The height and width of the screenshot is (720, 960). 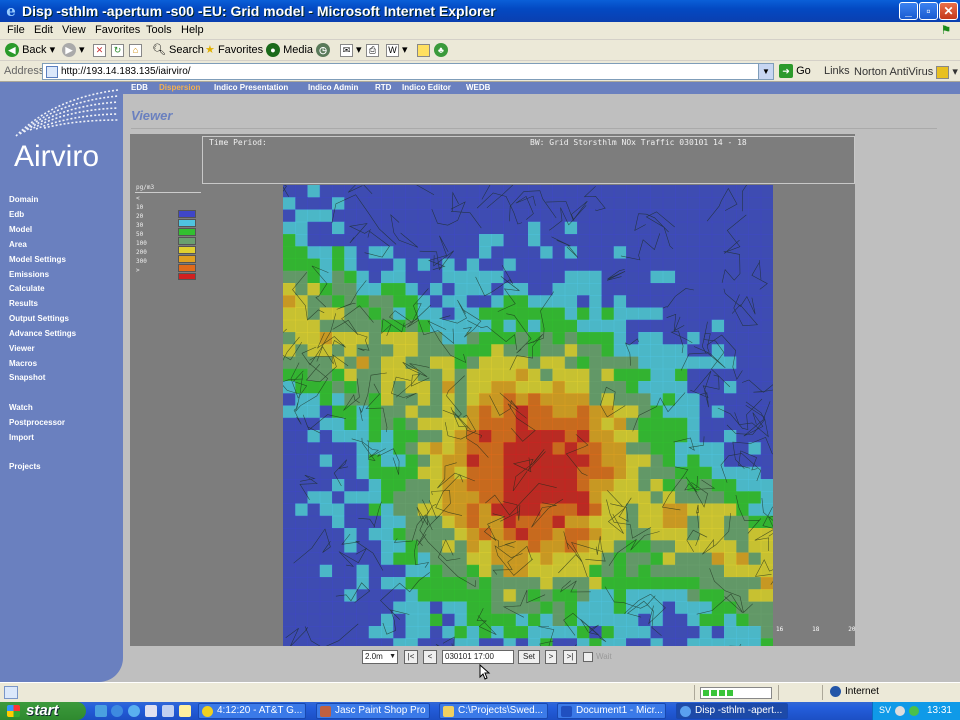 I want to click on links-button: Links, so click(x=837, y=71).